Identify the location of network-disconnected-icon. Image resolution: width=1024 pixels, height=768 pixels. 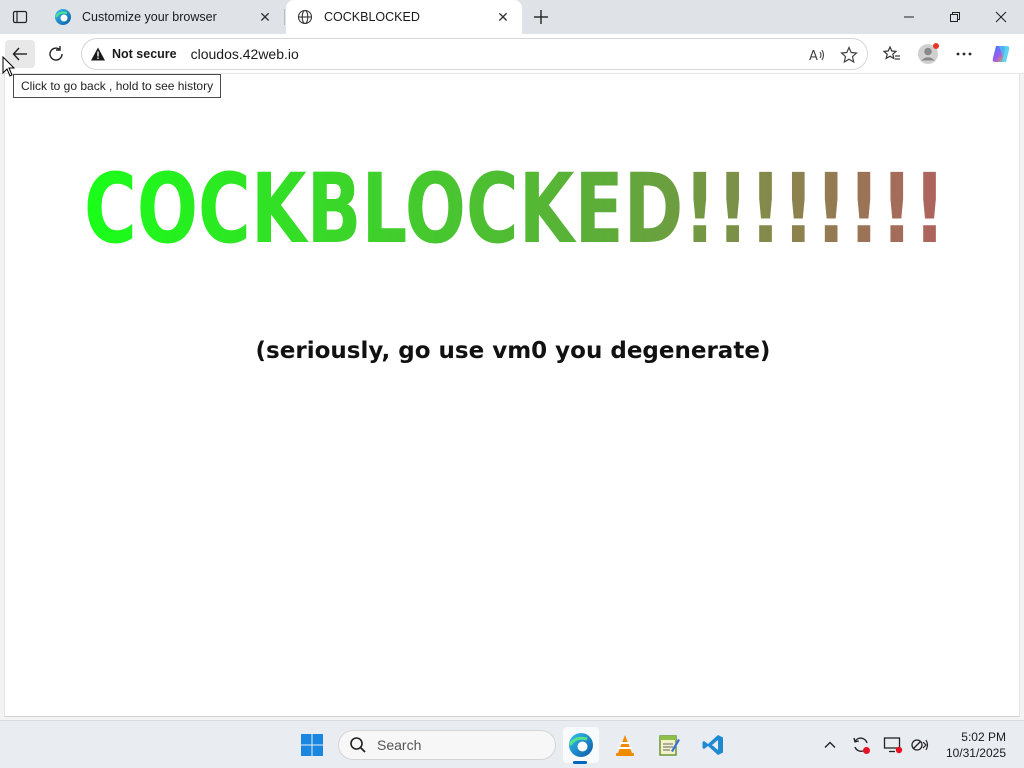
(920, 745).